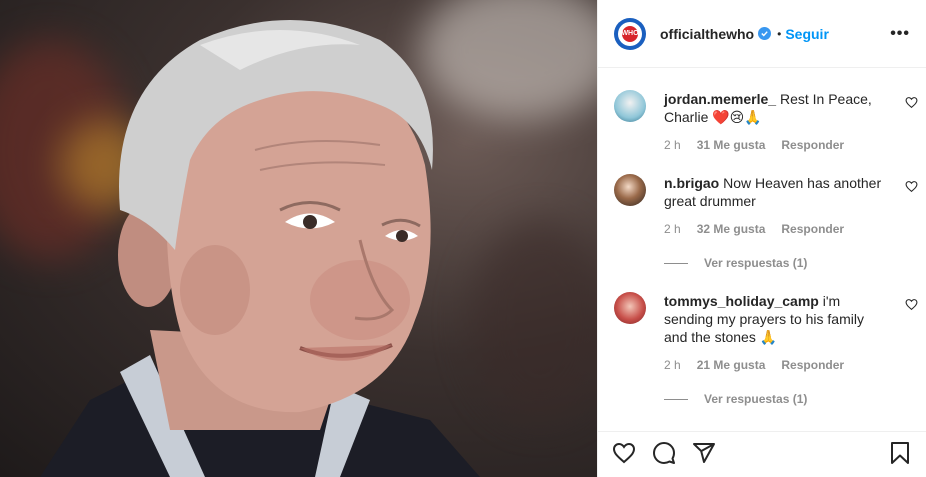 This screenshot has height=477, width=926. What do you see at coordinates (664, 454) in the screenshot?
I see `comment-icon` at bounding box center [664, 454].